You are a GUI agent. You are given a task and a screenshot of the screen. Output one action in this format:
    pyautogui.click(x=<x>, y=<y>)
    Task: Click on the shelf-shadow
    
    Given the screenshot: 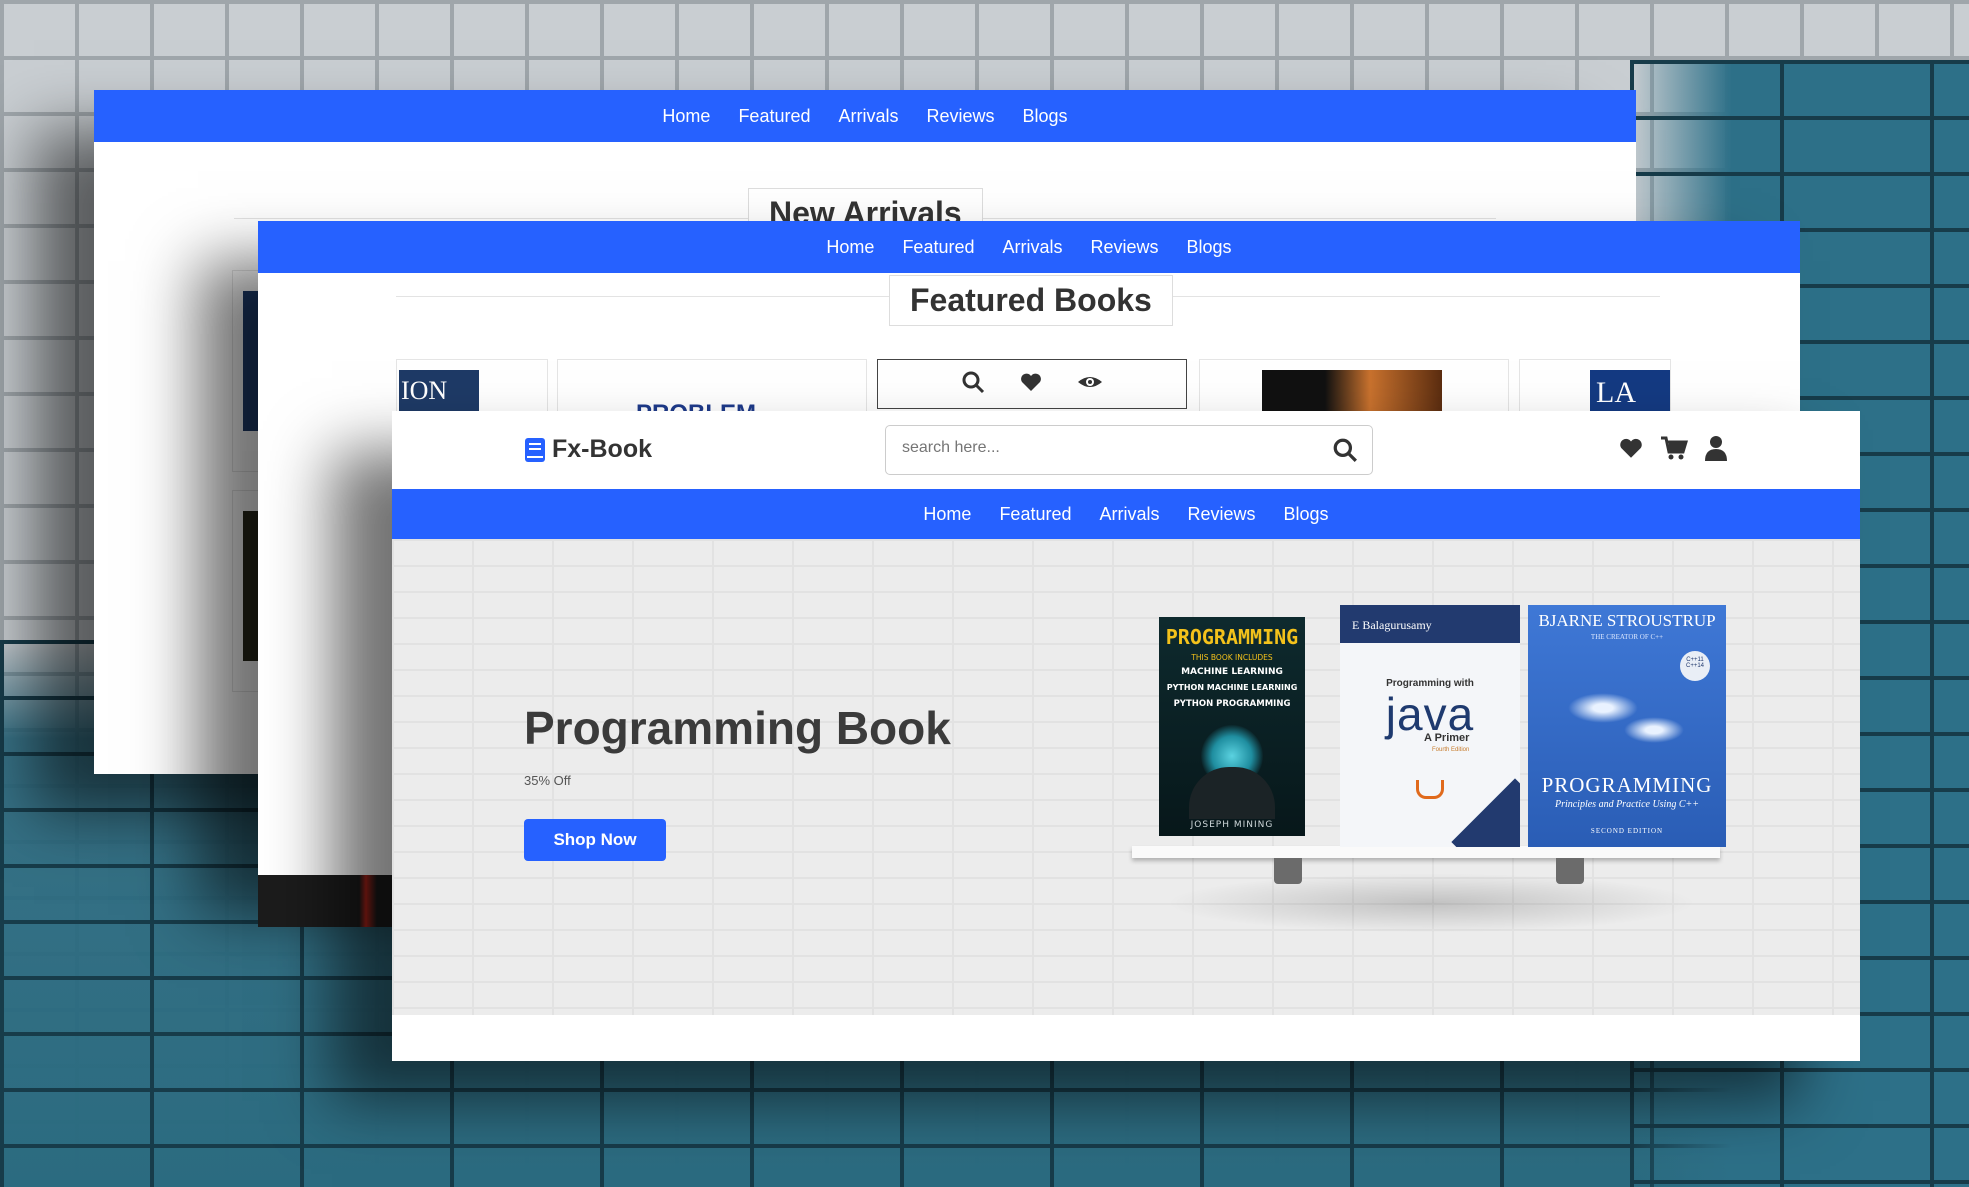 What is the action you would take?
    pyautogui.click(x=1431, y=903)
    